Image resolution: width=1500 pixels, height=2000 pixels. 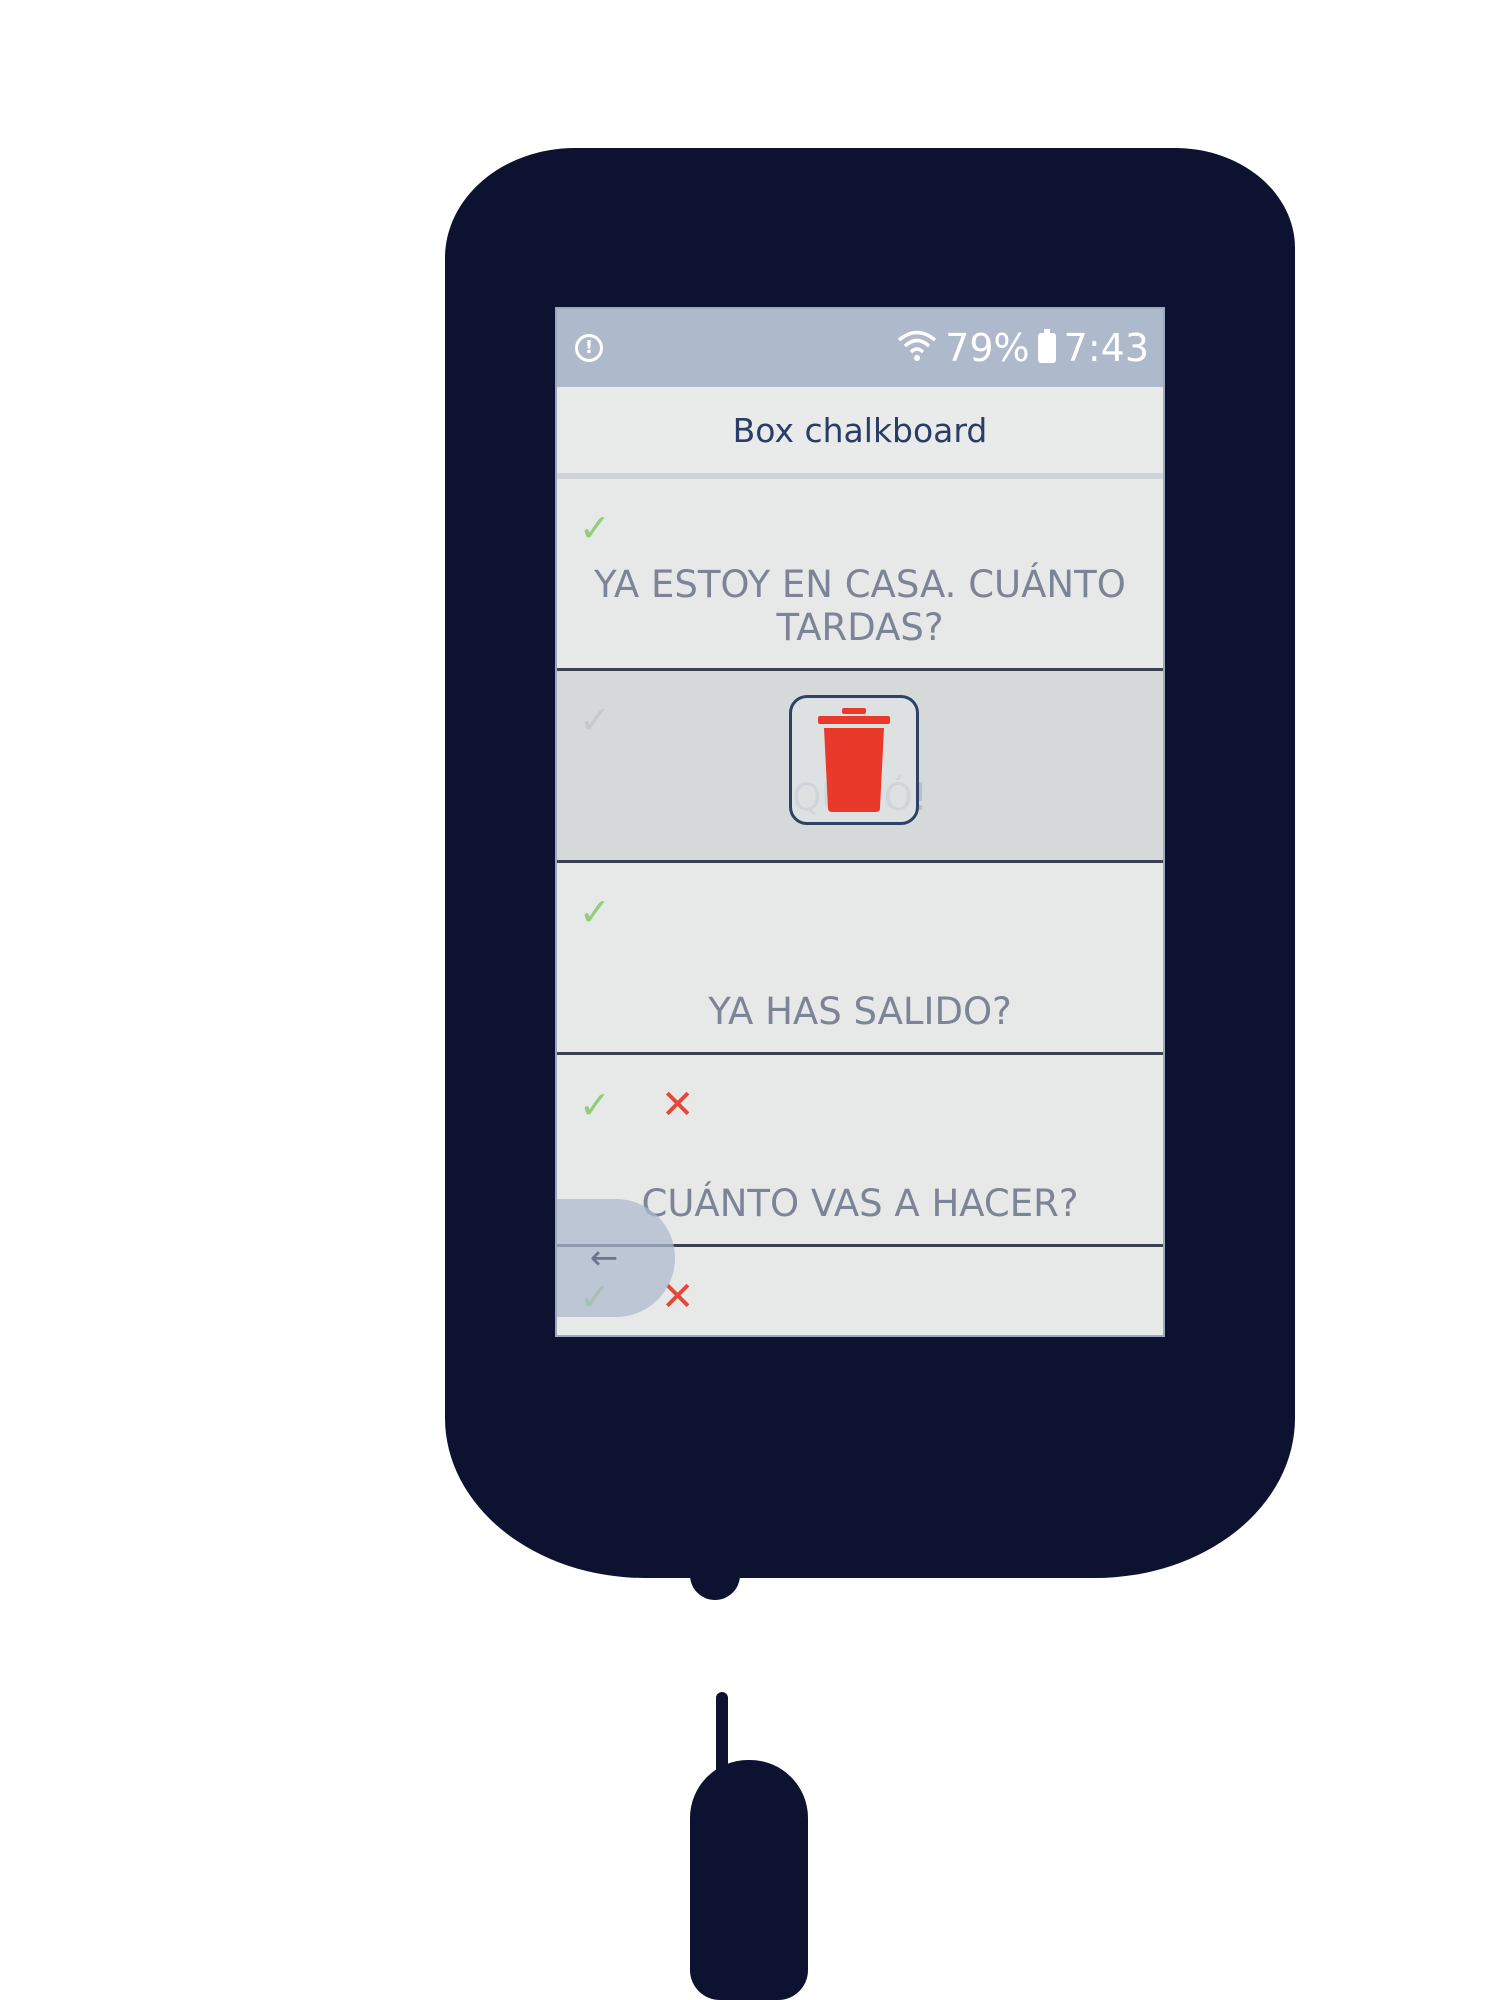 What do you see at coordinates (715, 1570) in the screenshot?
I see `device-tail` at bounding box center [715, 1570].